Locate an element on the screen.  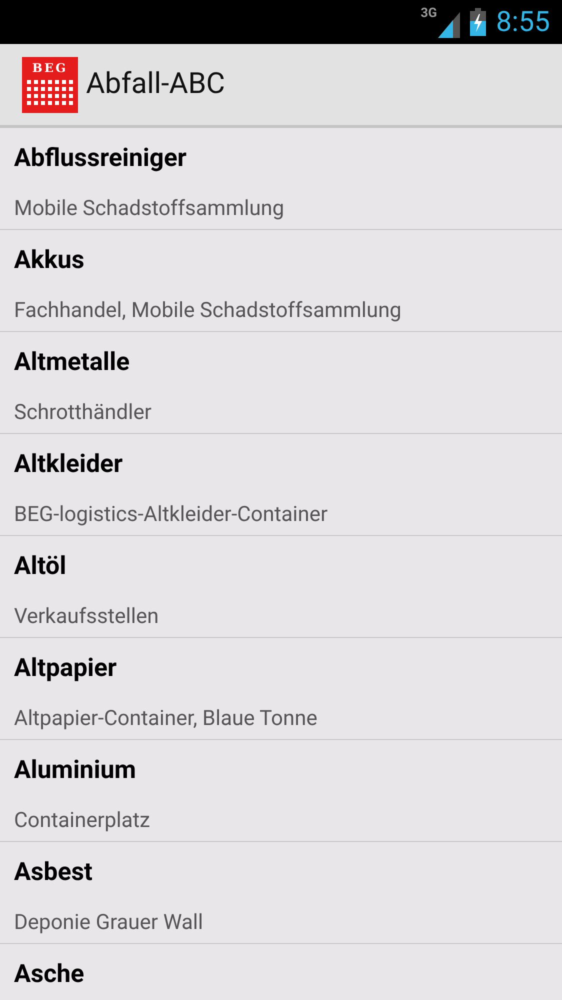
network-label: 3G is located at coordinates (428, 13).